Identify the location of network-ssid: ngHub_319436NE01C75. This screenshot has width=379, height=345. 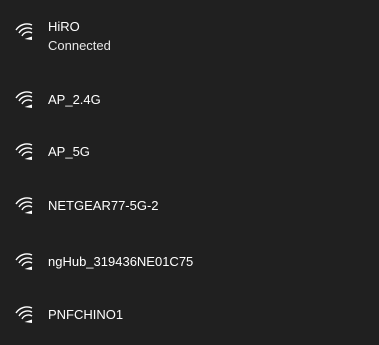
(121, 261).